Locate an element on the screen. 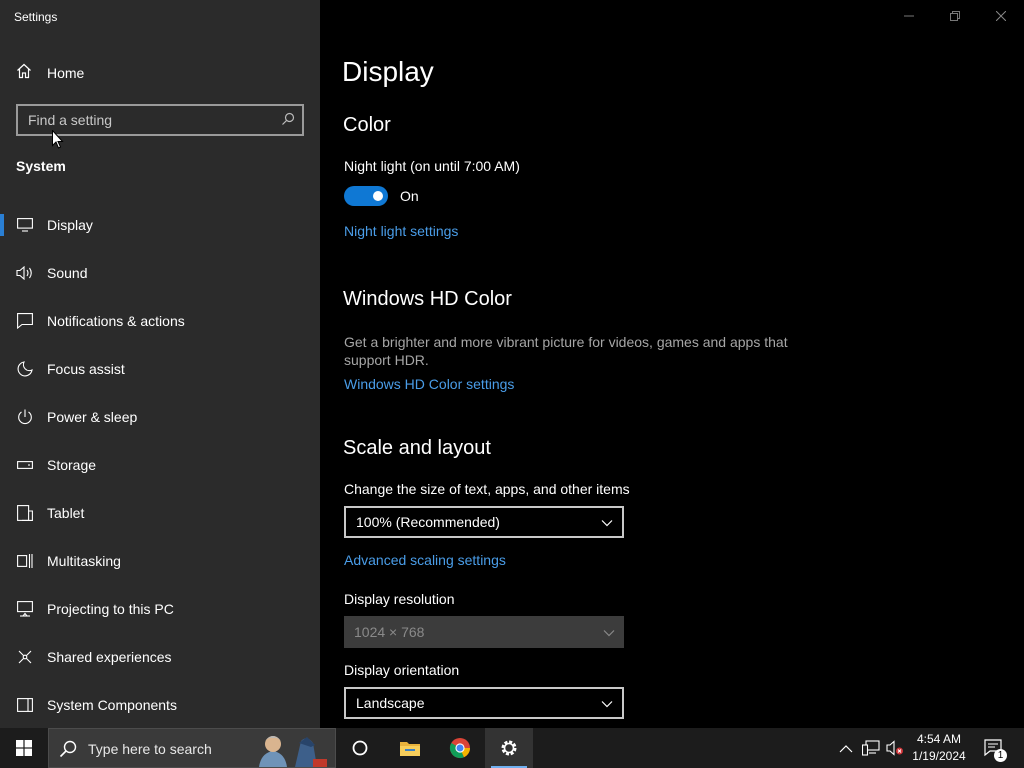  taskbar-search-box: Type here to search is located at coordinates (192, 748).